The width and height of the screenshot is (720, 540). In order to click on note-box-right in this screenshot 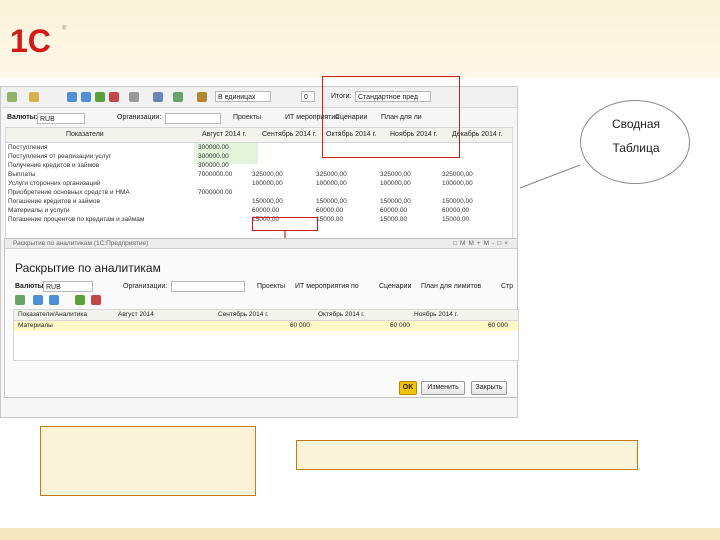, I will do `click(467, 455)`.